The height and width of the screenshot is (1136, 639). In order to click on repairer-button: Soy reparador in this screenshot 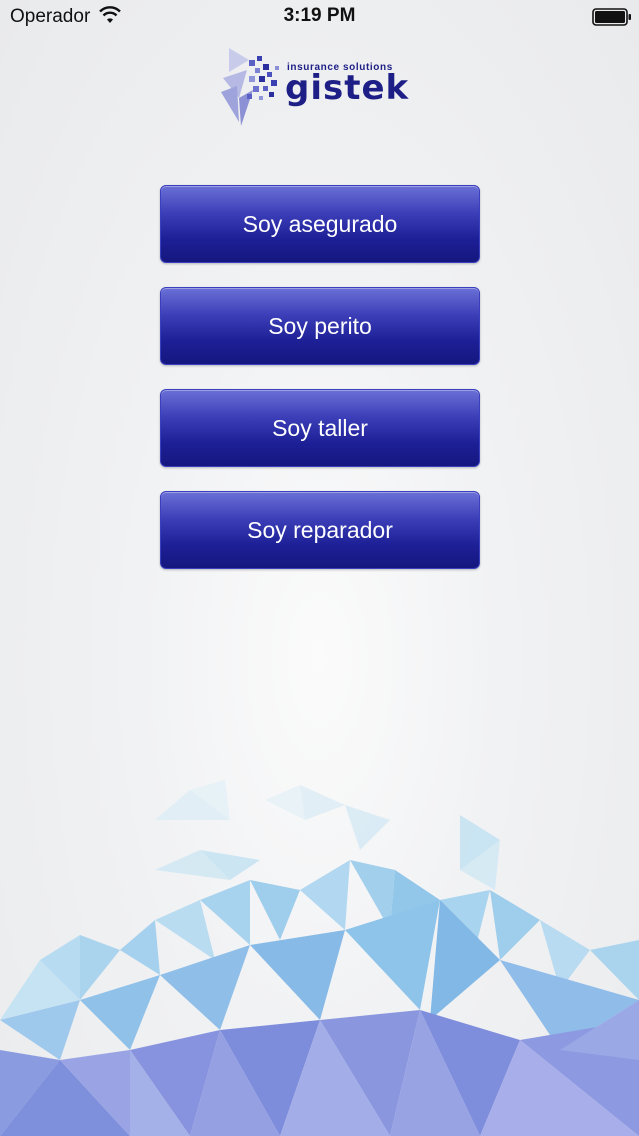, I will do `click(320, 530)`.